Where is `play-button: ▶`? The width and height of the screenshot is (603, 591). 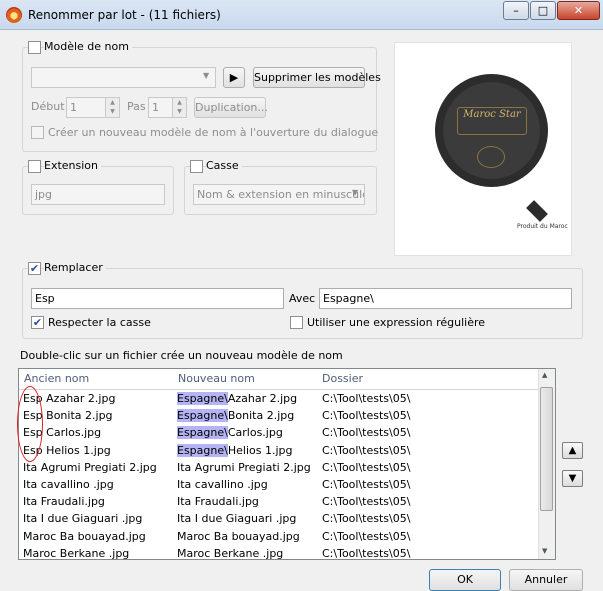 play-button: ▶ is located at coordinates (234, 77).